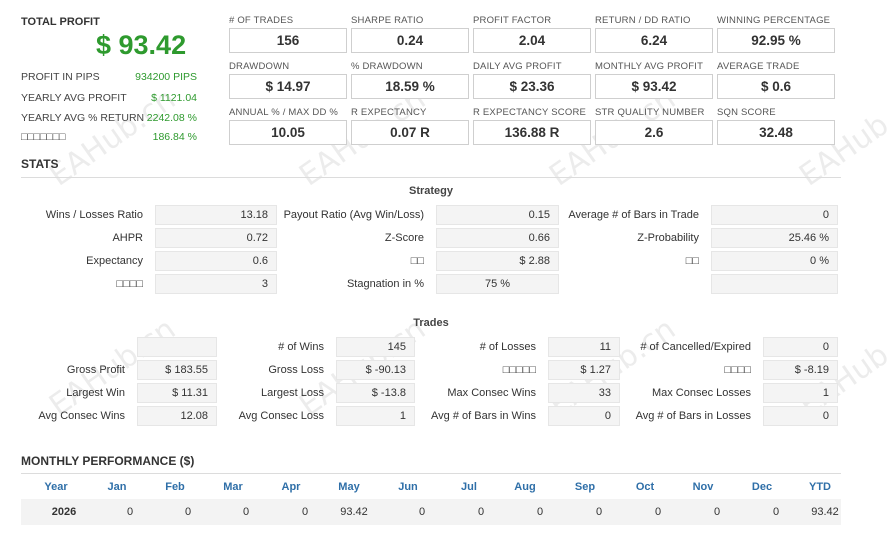  What do you see at coordinates (800, 370) in the screenshot?
I see `trade-value: $ -8.19` at bounding box center [800, 370].